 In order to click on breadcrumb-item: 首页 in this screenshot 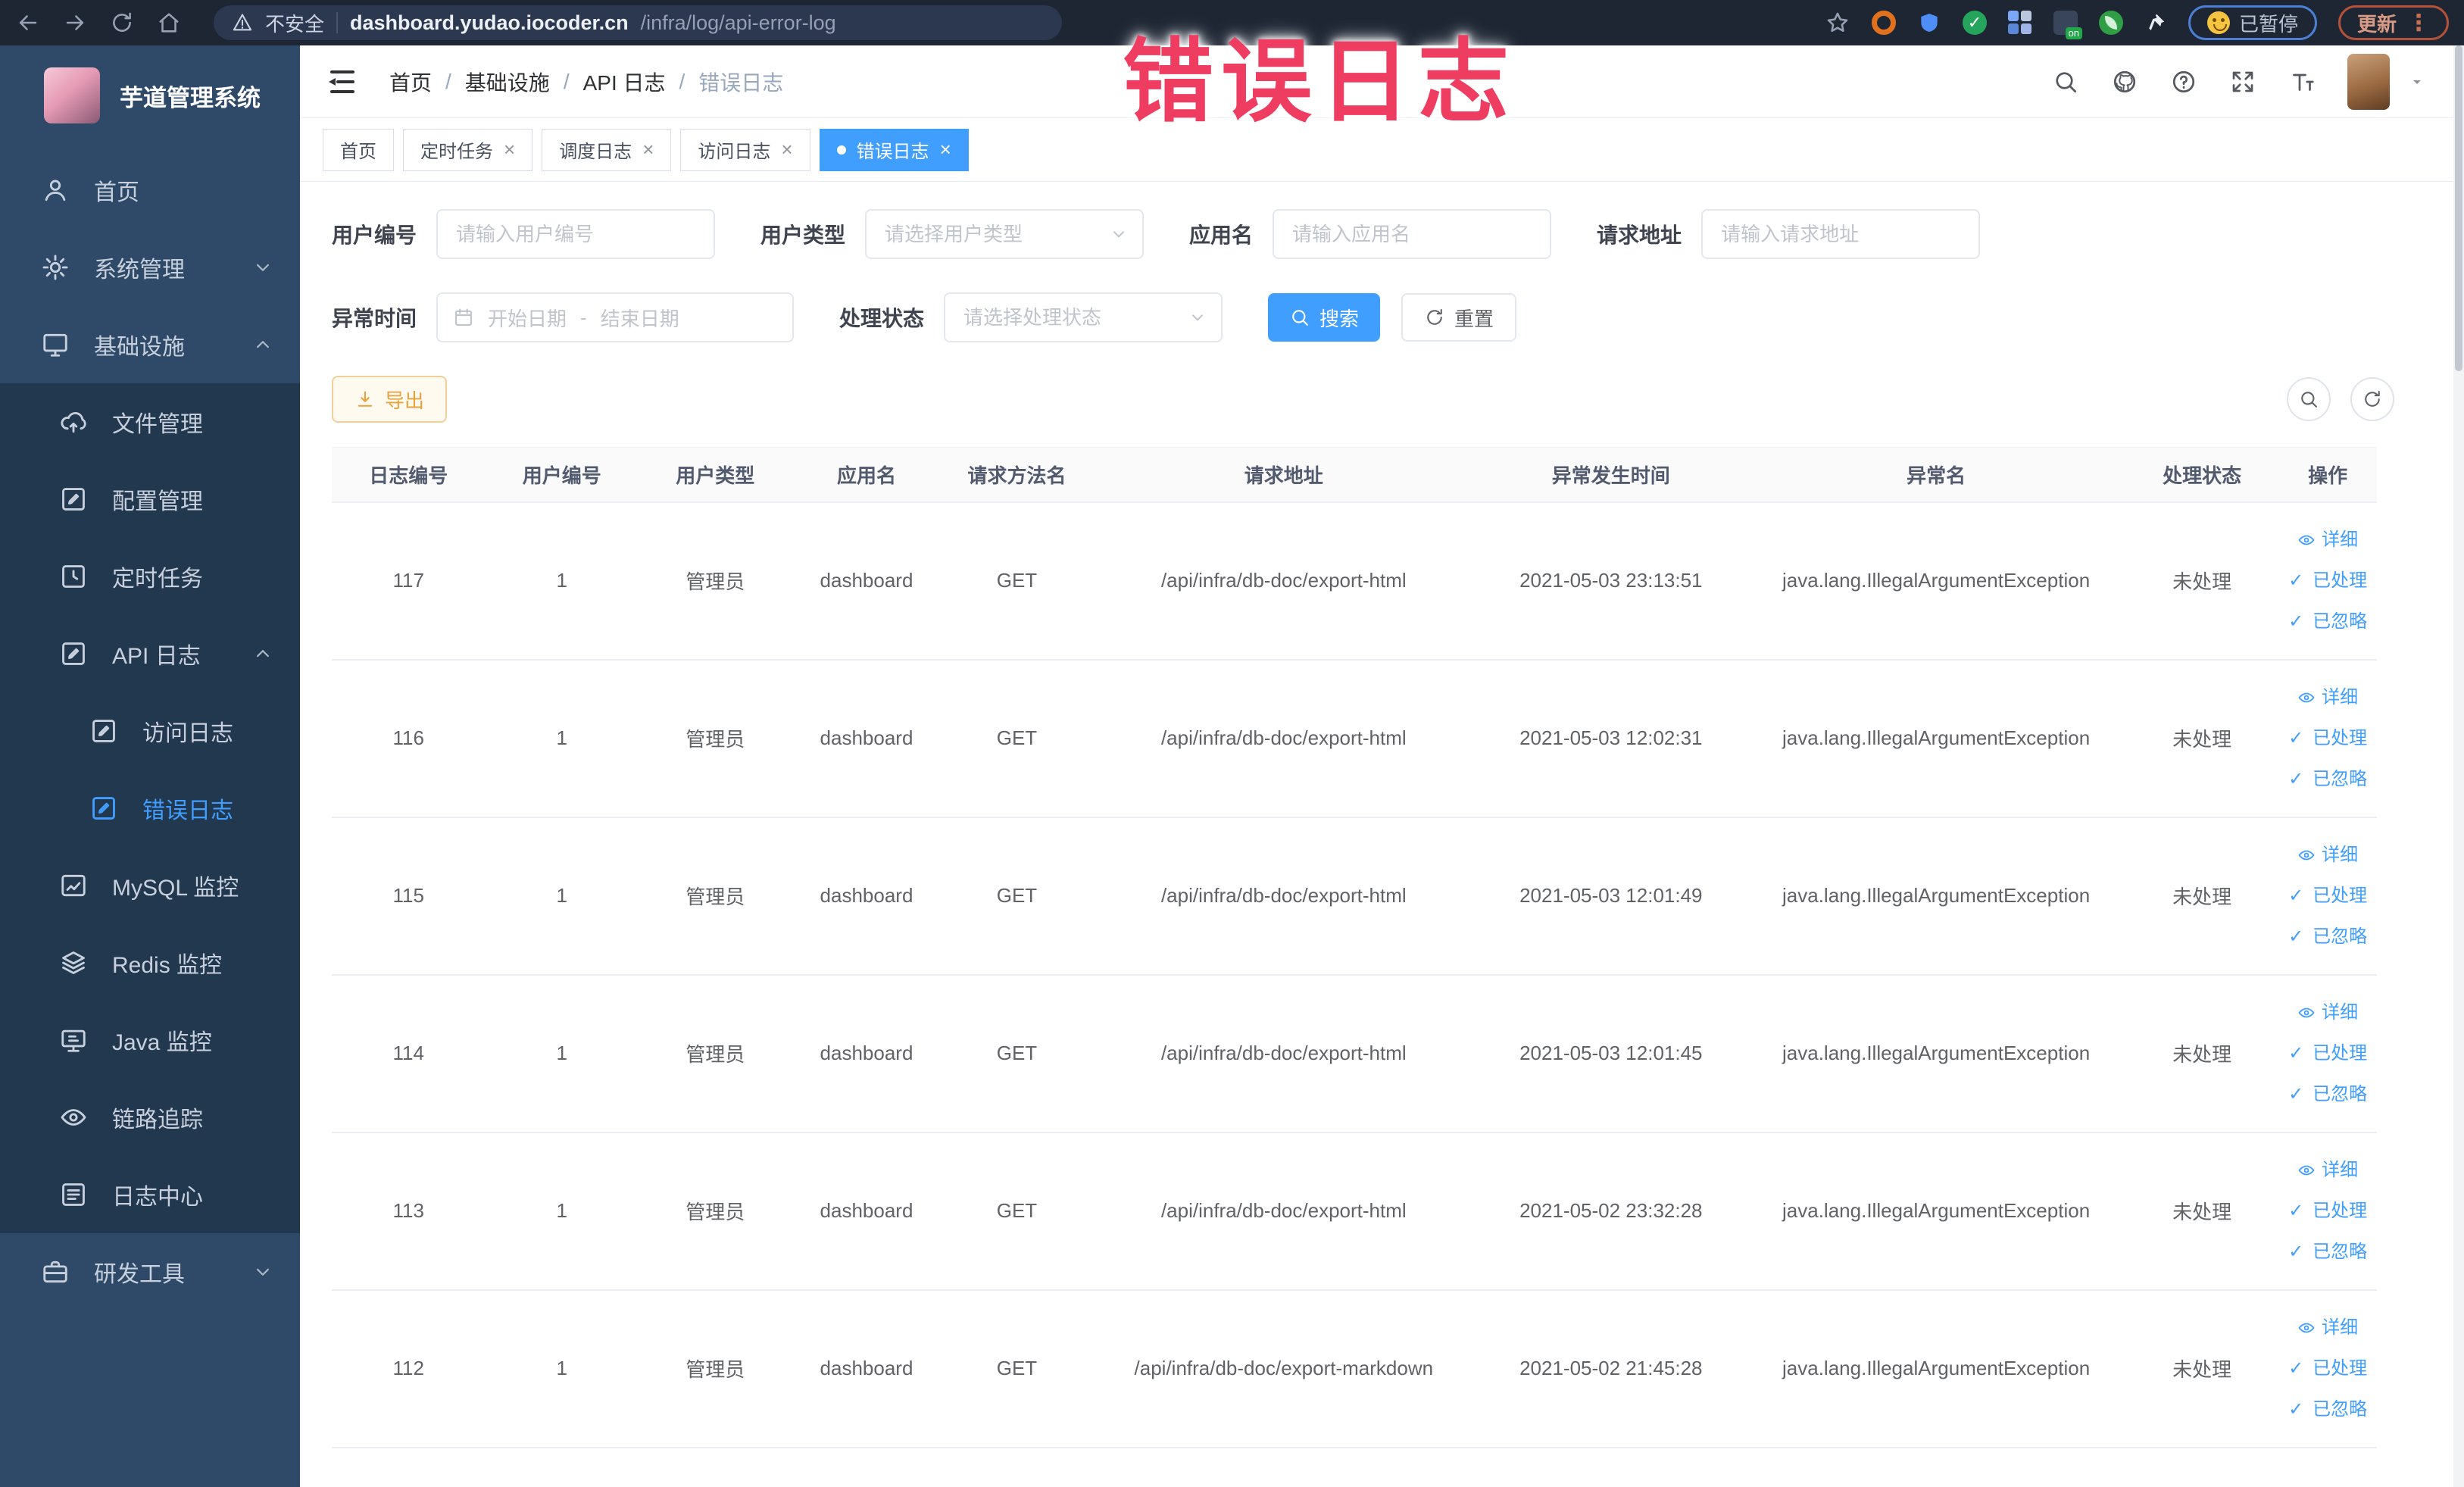, I will do `click(410, 82)`.